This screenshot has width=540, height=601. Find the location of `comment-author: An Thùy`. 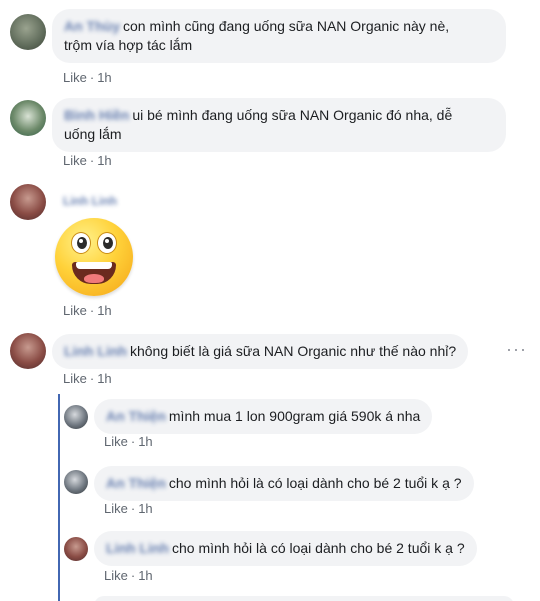

comment-author: An Thùy is located at coordinates (92, 26).